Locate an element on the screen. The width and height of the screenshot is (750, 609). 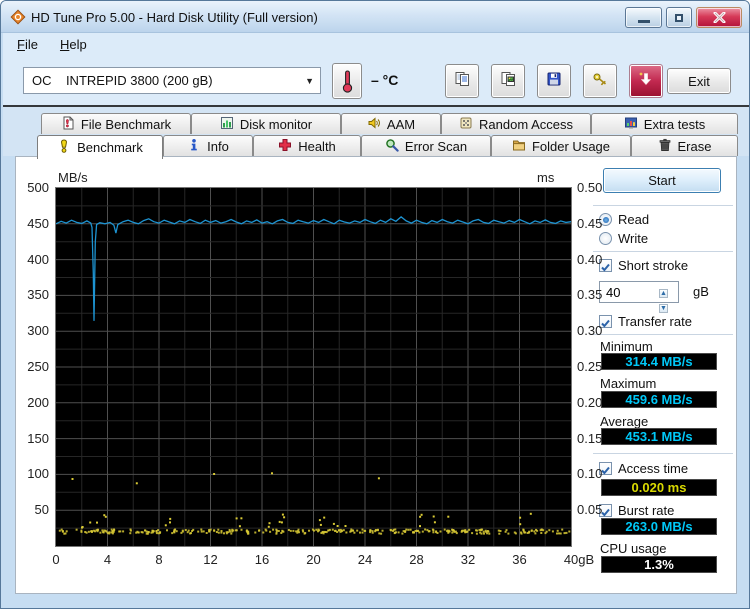
tab-label: AAM is located at coordinates (401, 124).